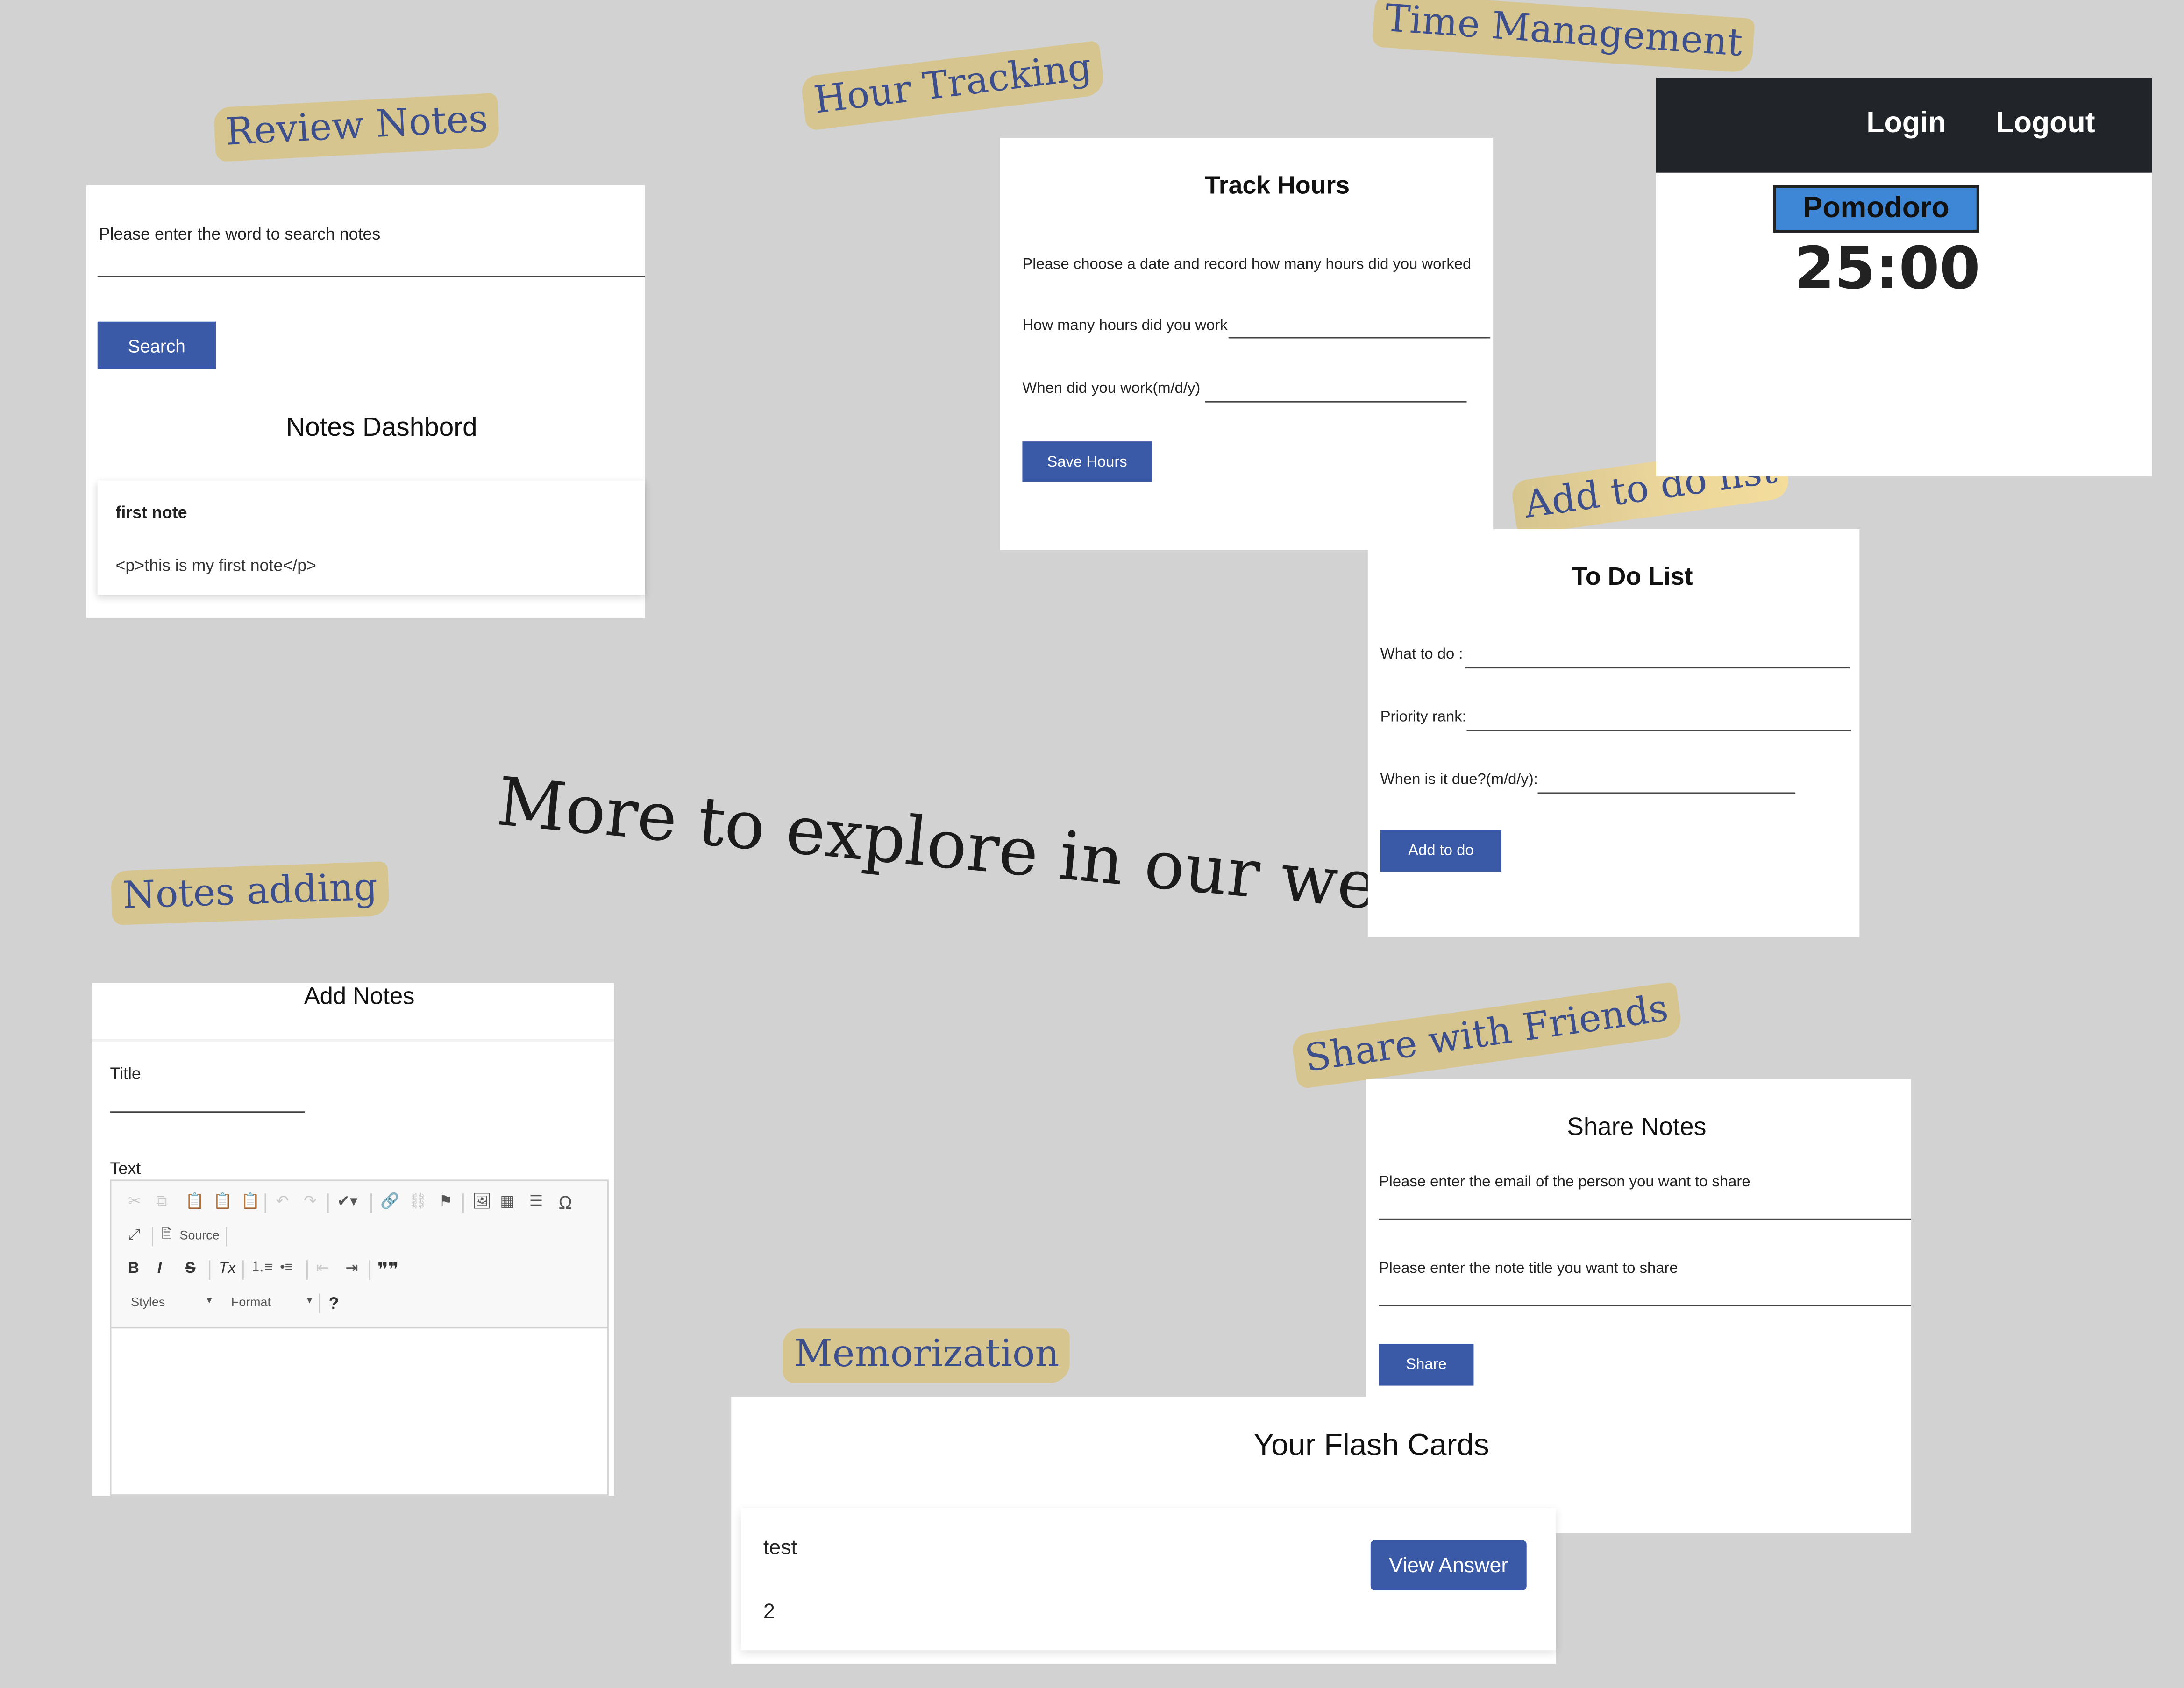 The image size is (2184, 1688). I want to click on login-link: Login, so click(1906, 124).